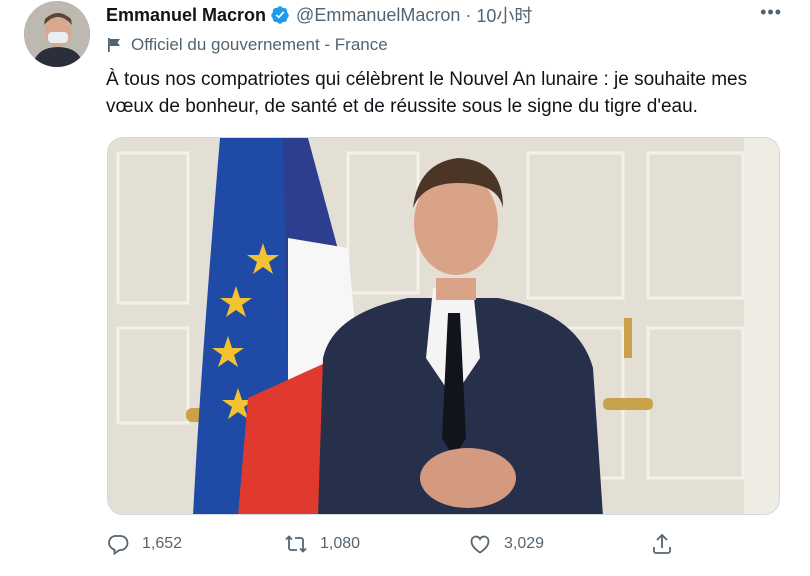 The height and width of the screenshot is (576, 810). Describe the element at coordinates (280, 15) in the screenshot. I see `verified-badge-icon` at that location.